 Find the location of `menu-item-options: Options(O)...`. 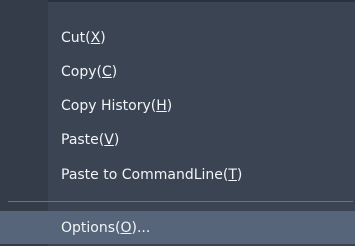

menu-item-options: Options(O)... is located at coordinates (177, 227).